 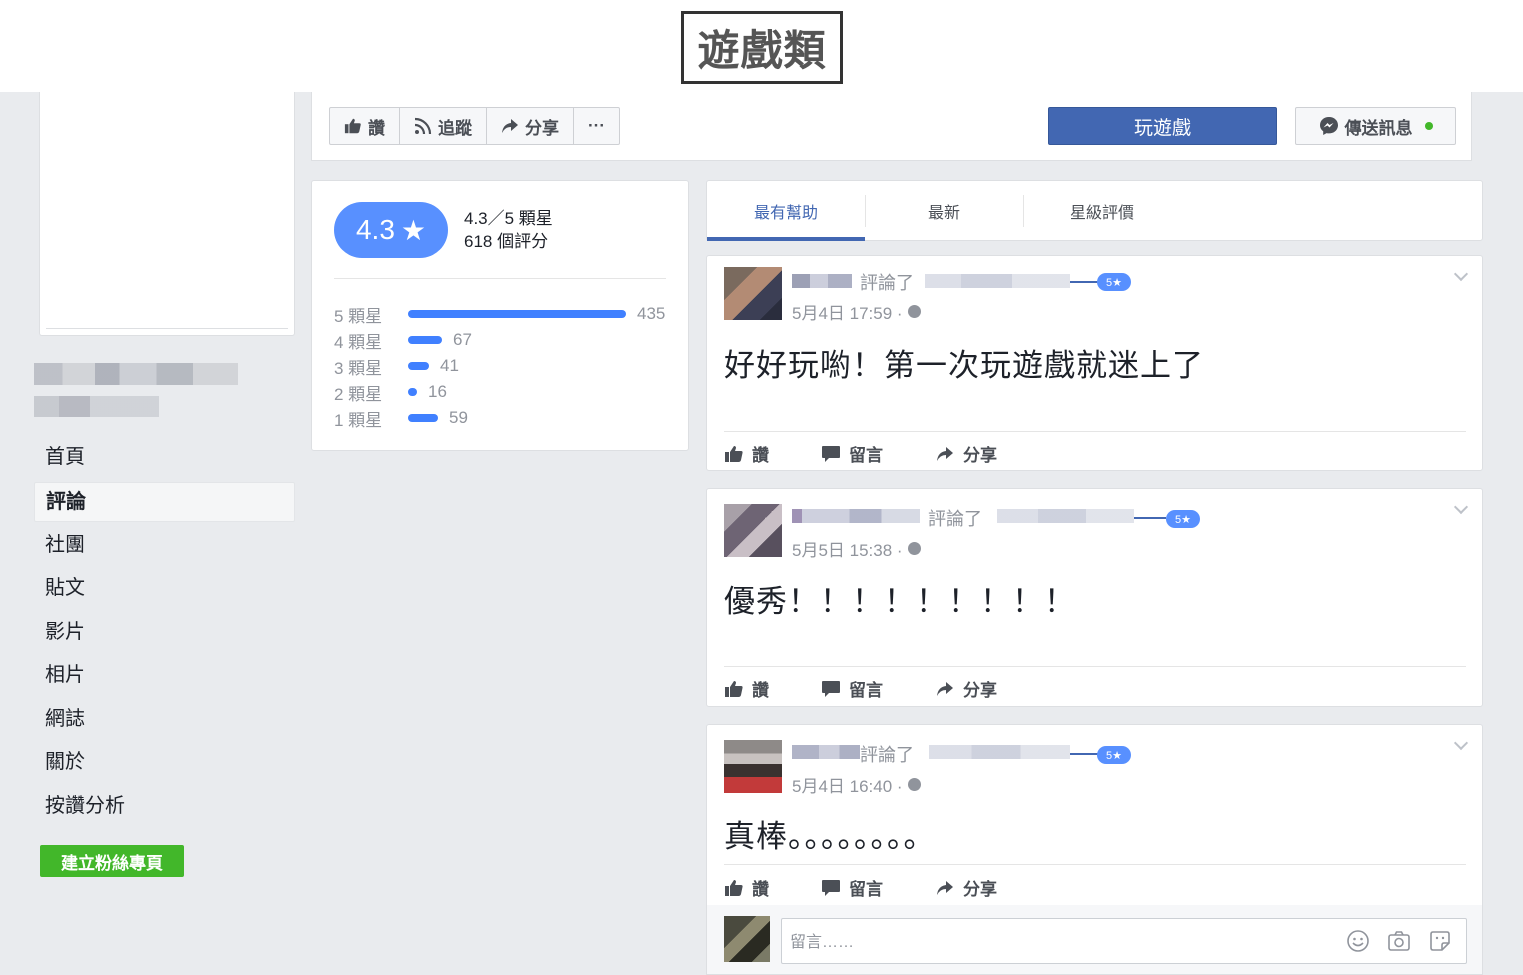 I want to click on tab-most-helpful: 最有幫助, so click(x=786, y=211).